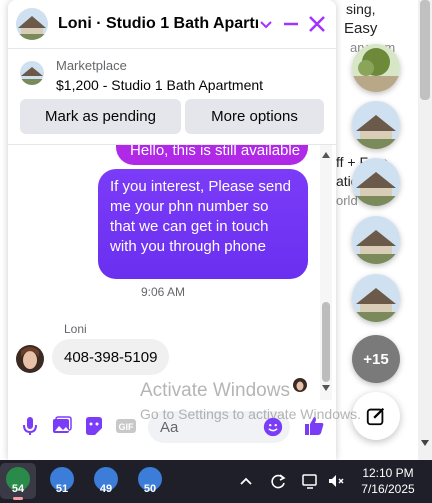  Describe the element at coordinates (215, 152) in the screenshot. I see `message-text: Hello, this is still available` at that location.